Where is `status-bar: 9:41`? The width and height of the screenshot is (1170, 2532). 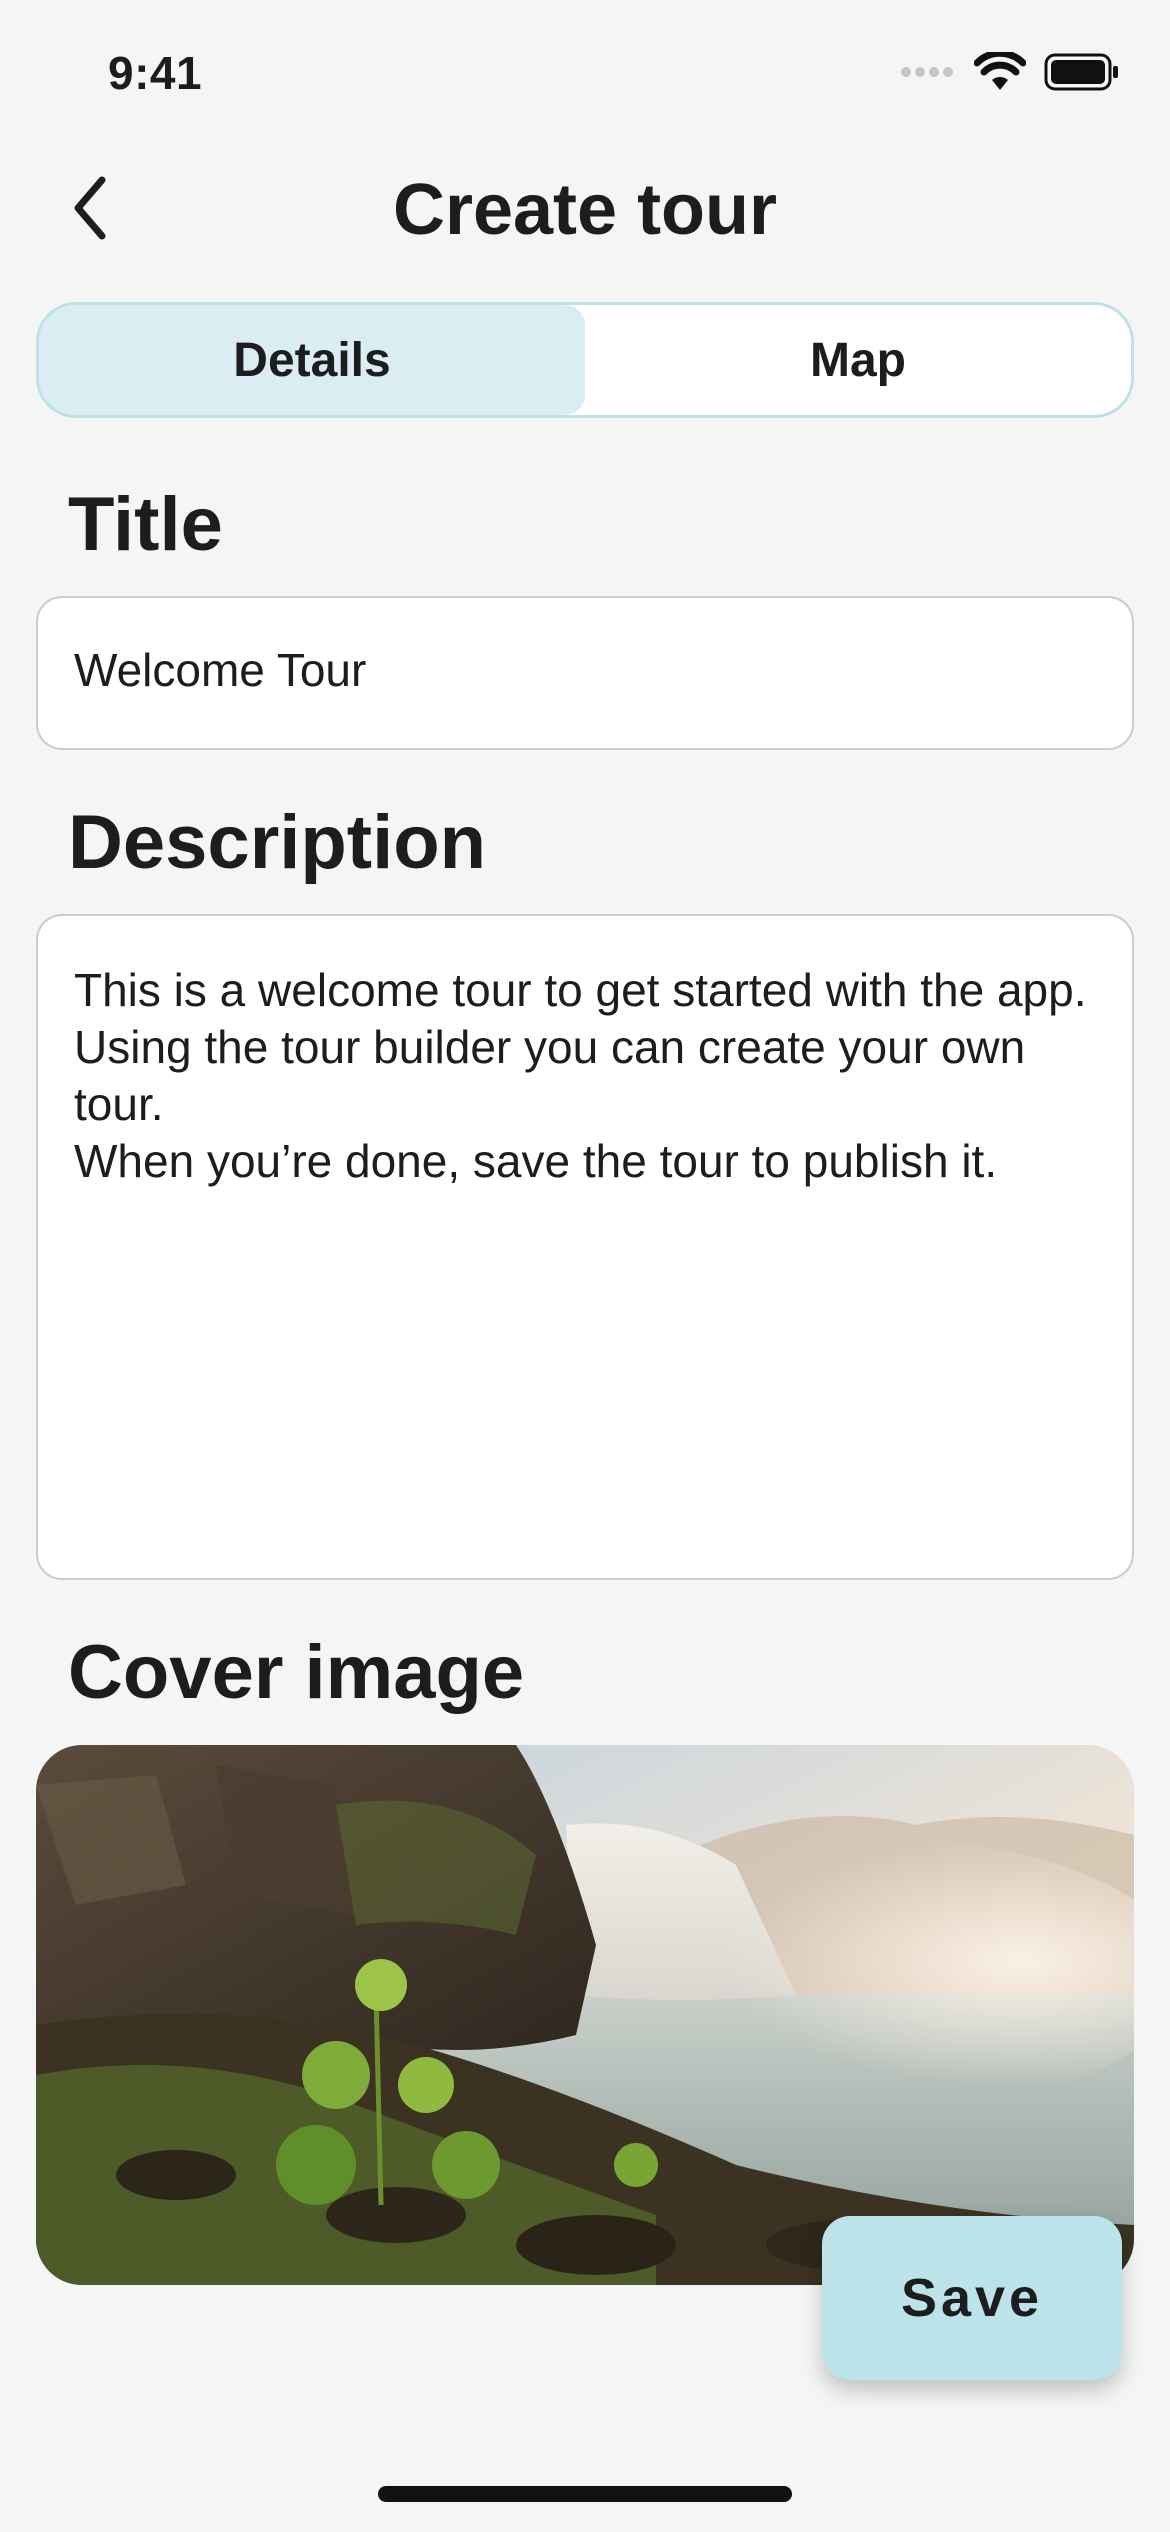 status-bar: 9:41 is located at coordinates (585, 75).